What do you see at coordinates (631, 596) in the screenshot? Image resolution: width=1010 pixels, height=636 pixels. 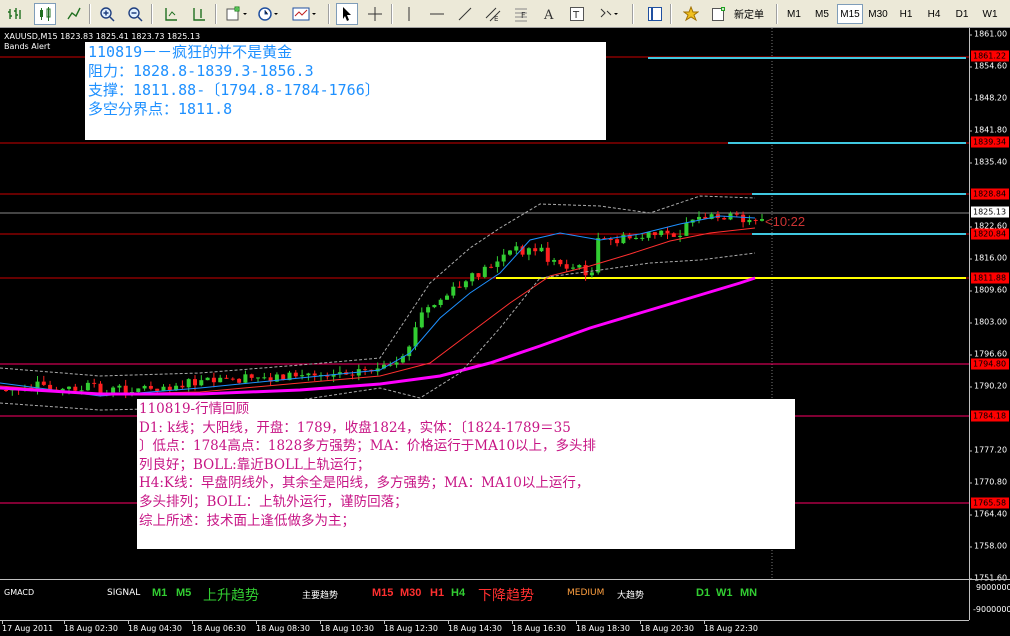 I see `big-trend-label: 大趋势` at bounding box center [631, 596].